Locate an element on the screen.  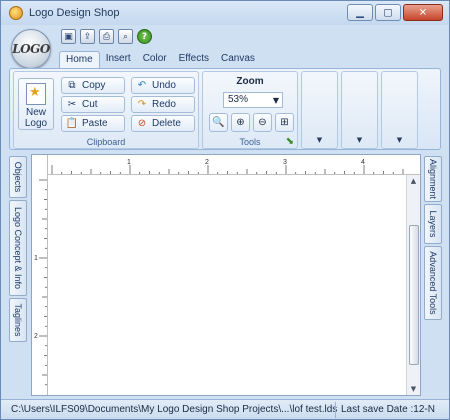
tab-taglines-label: Taglines is located at coordinates (18, 320).